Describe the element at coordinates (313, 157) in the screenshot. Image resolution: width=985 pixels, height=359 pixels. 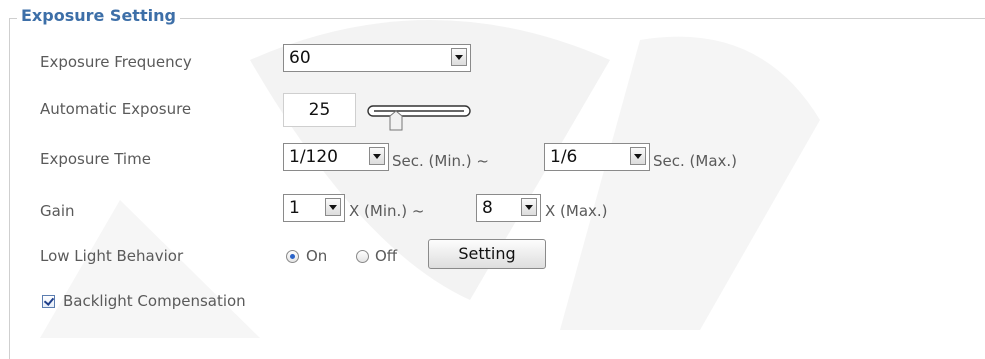
I see `exposure-time-min-value: 1/120` at that location.